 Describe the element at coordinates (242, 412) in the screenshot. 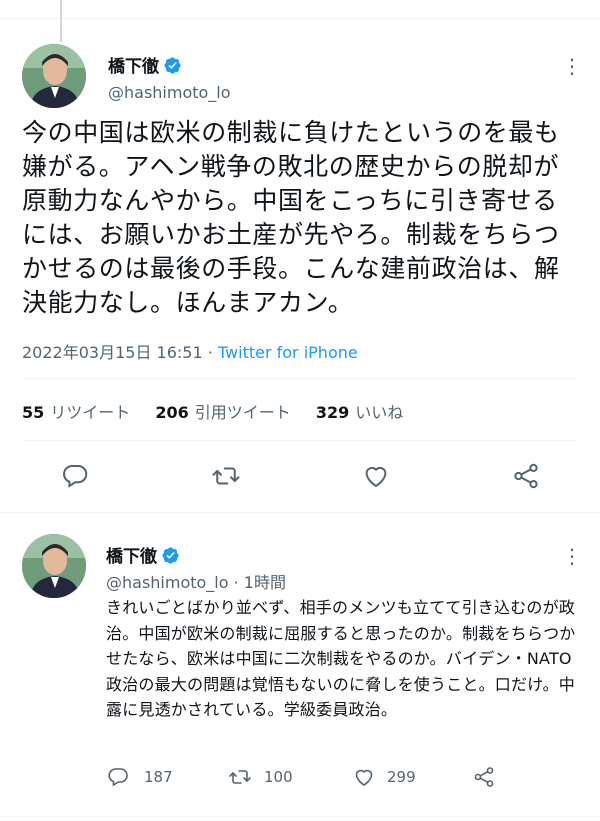

I see `quotes-label: 引用ツイート` at that location.